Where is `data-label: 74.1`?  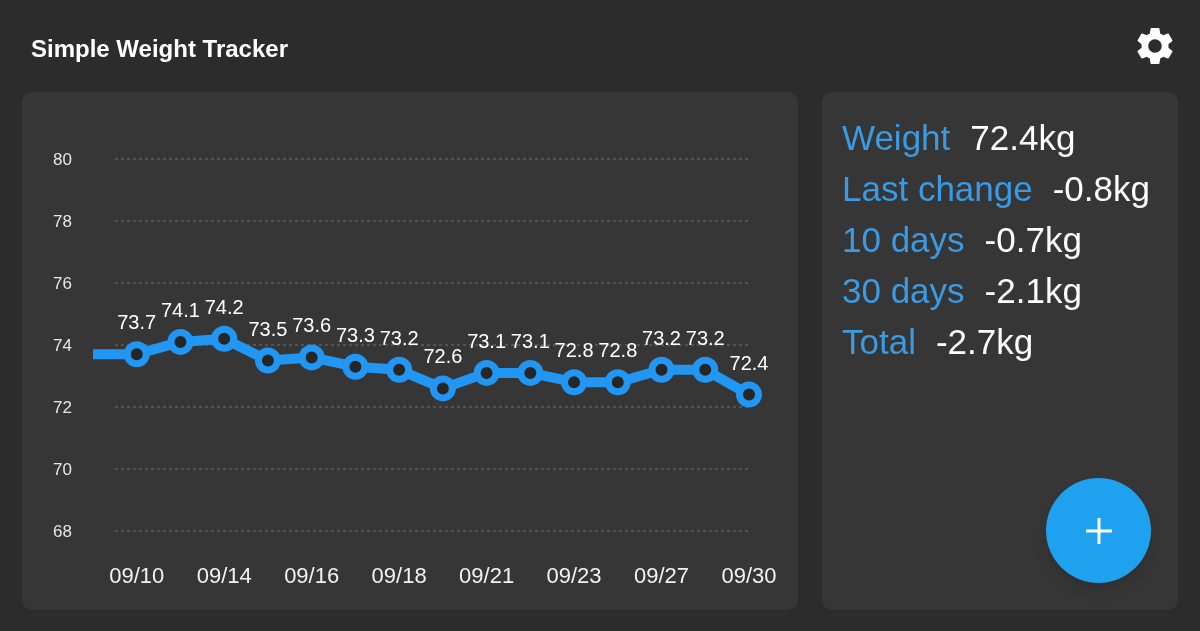
data-label: 74.1 is located at coordinates (180, 309).